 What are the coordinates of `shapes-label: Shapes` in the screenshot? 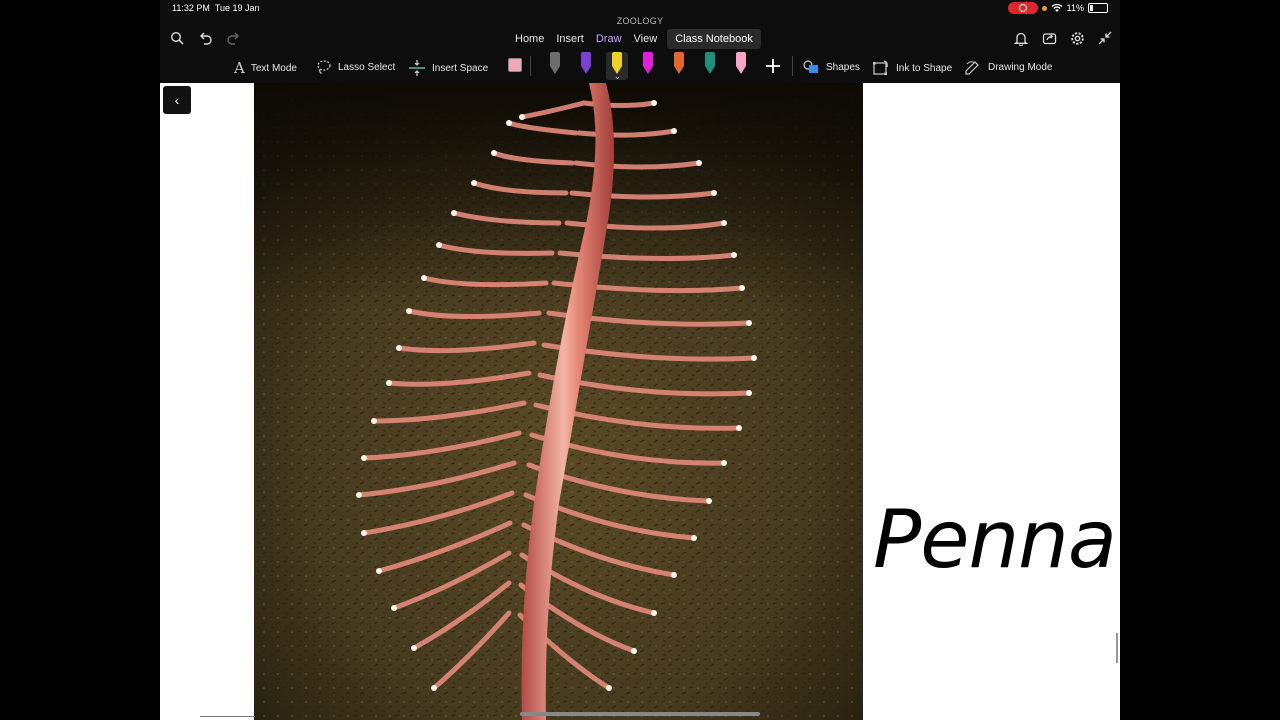 It's located at (843, 67).